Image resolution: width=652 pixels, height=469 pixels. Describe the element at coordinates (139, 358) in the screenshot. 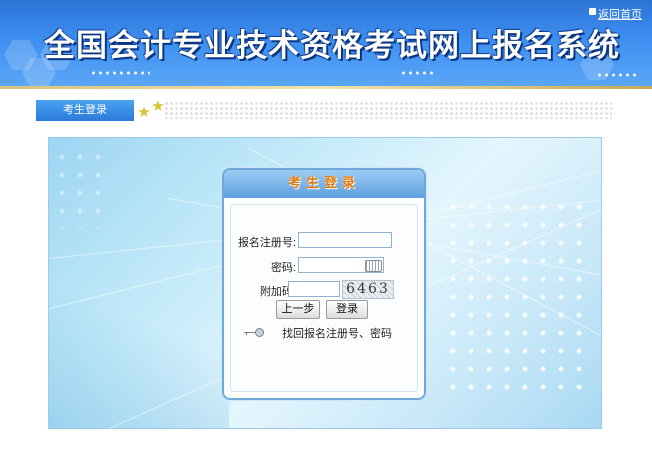

I see `panel-shade` at that location.